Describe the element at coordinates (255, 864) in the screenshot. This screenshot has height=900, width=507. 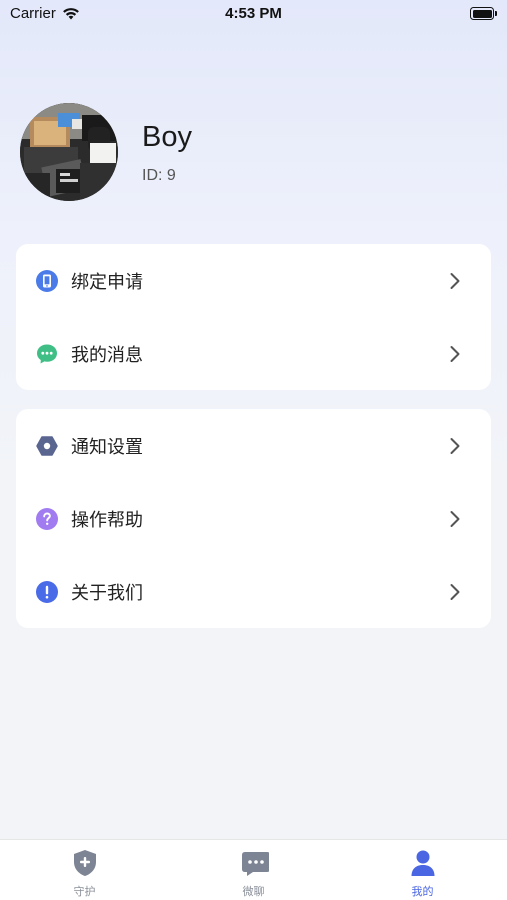
I see `chat-bubble-icon` at that location.